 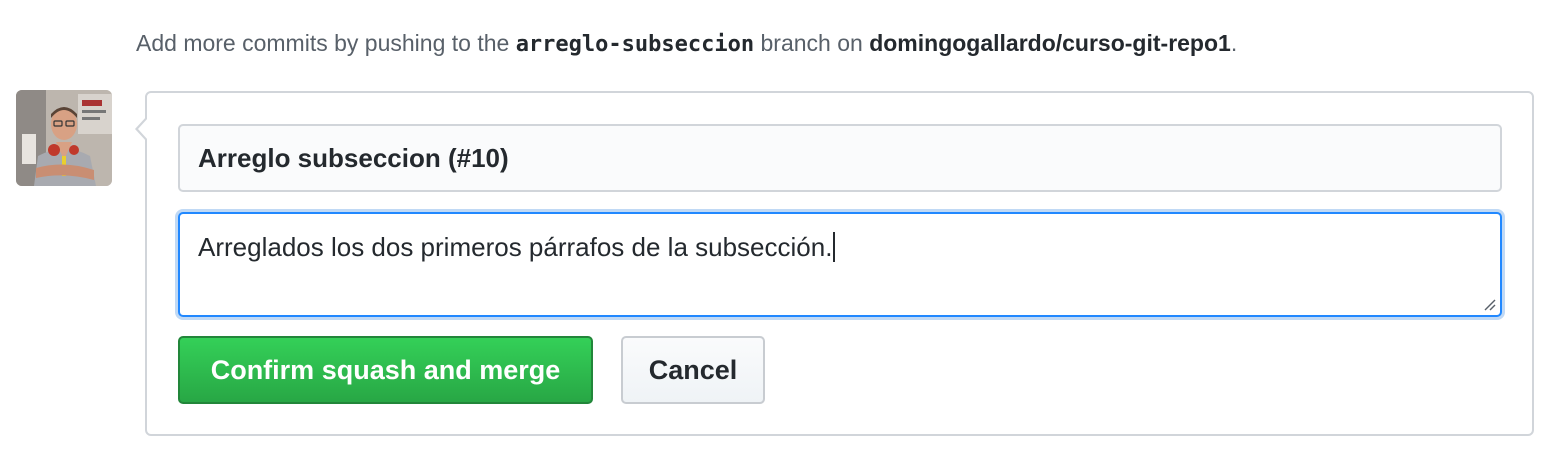 What do you see at coordinates (1489, 304) in the screenshot?
I see `resize-handle-icon` at bounding box center [1489, 304].